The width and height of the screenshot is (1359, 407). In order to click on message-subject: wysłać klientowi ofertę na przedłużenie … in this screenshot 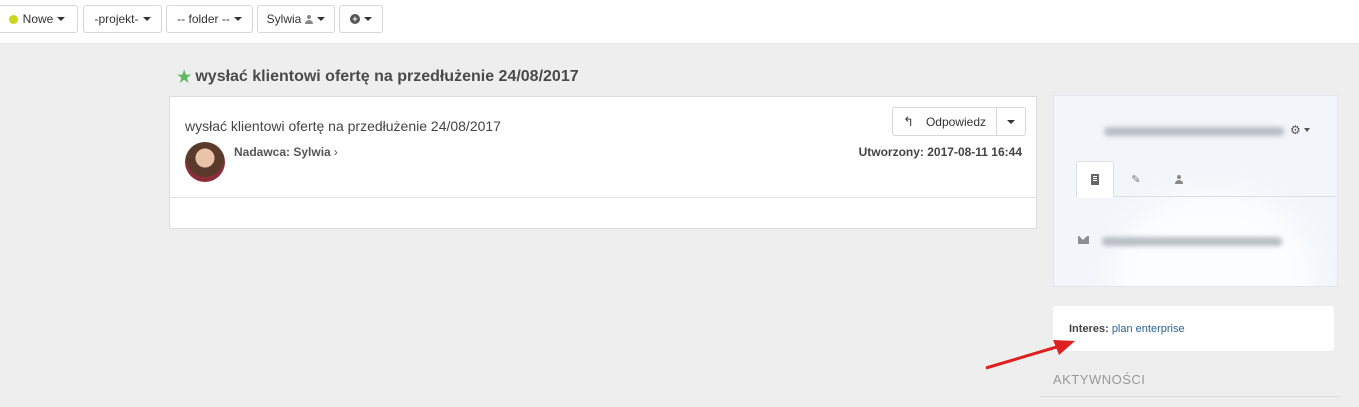, I will do `click(343, 126)`.